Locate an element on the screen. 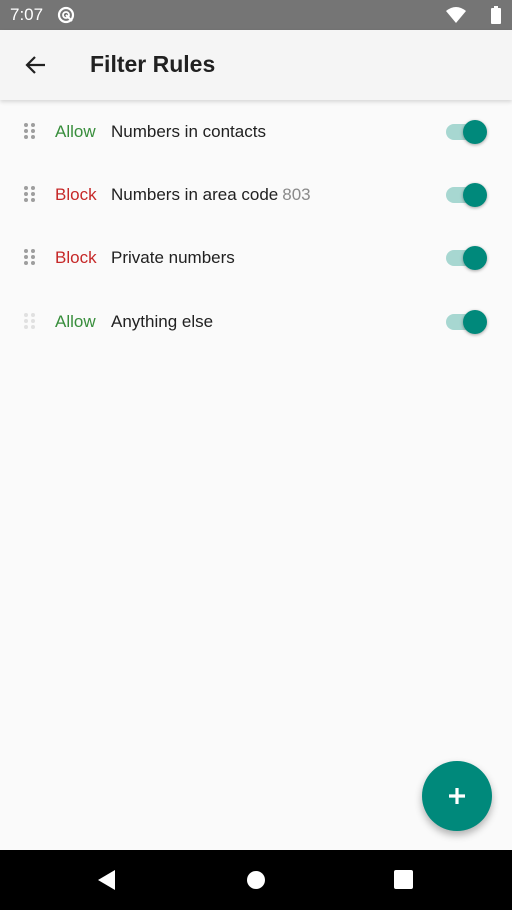 Image resolution: width=512 pixels, height=910 pixels. back-triangle-icon is located at coordinates (107, 880).